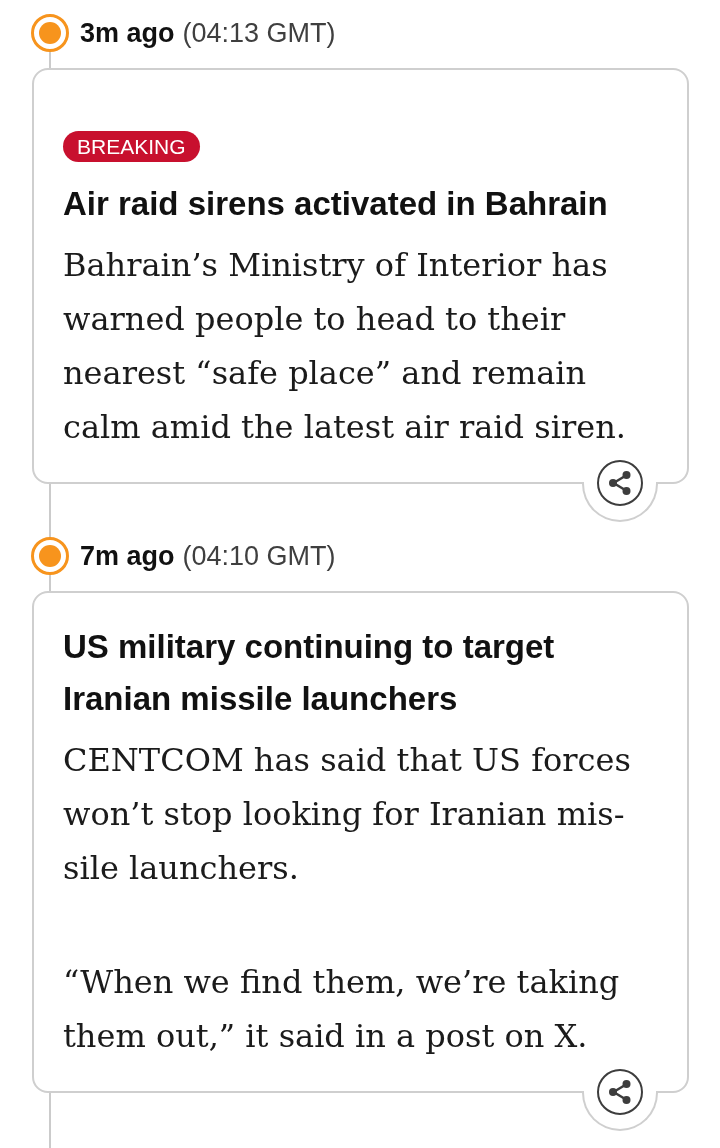 This screenshot has width=720, height=1148. What do you see at coordinates (309, 673) in the screenshot?
I see `headline: US military continuing to target Iranian missile launchers` at bounding box center [309, 673].